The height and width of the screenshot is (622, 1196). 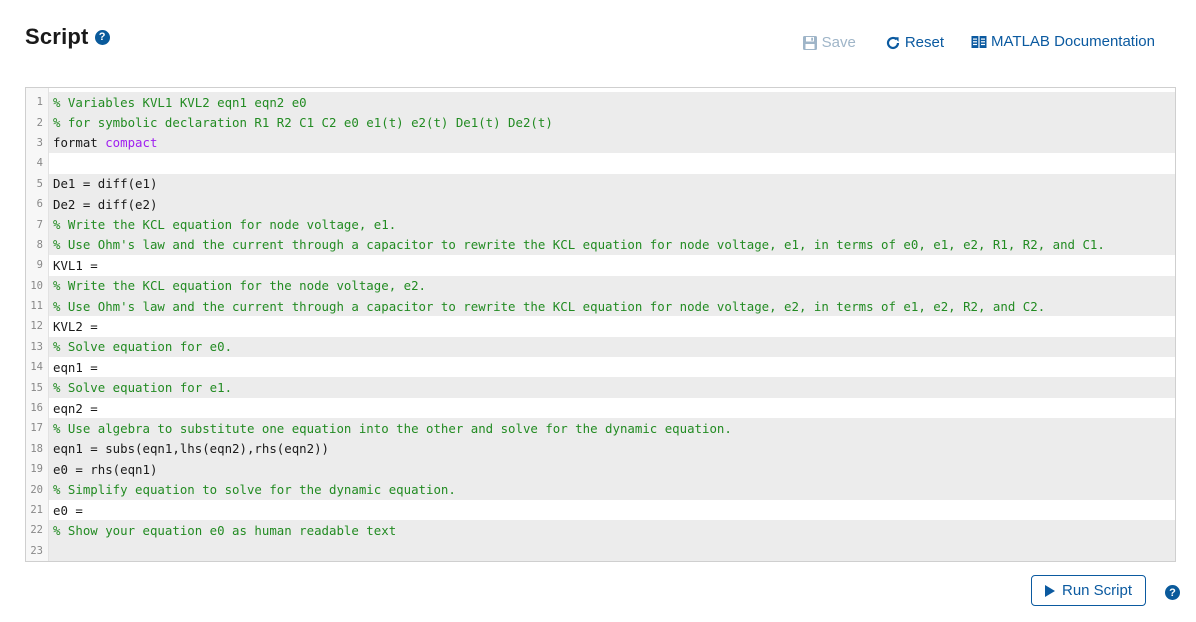 What do you see at coordinates (838, 42) in the screenshot?
I see `save-label: Save` at bounding box center [838, 42].